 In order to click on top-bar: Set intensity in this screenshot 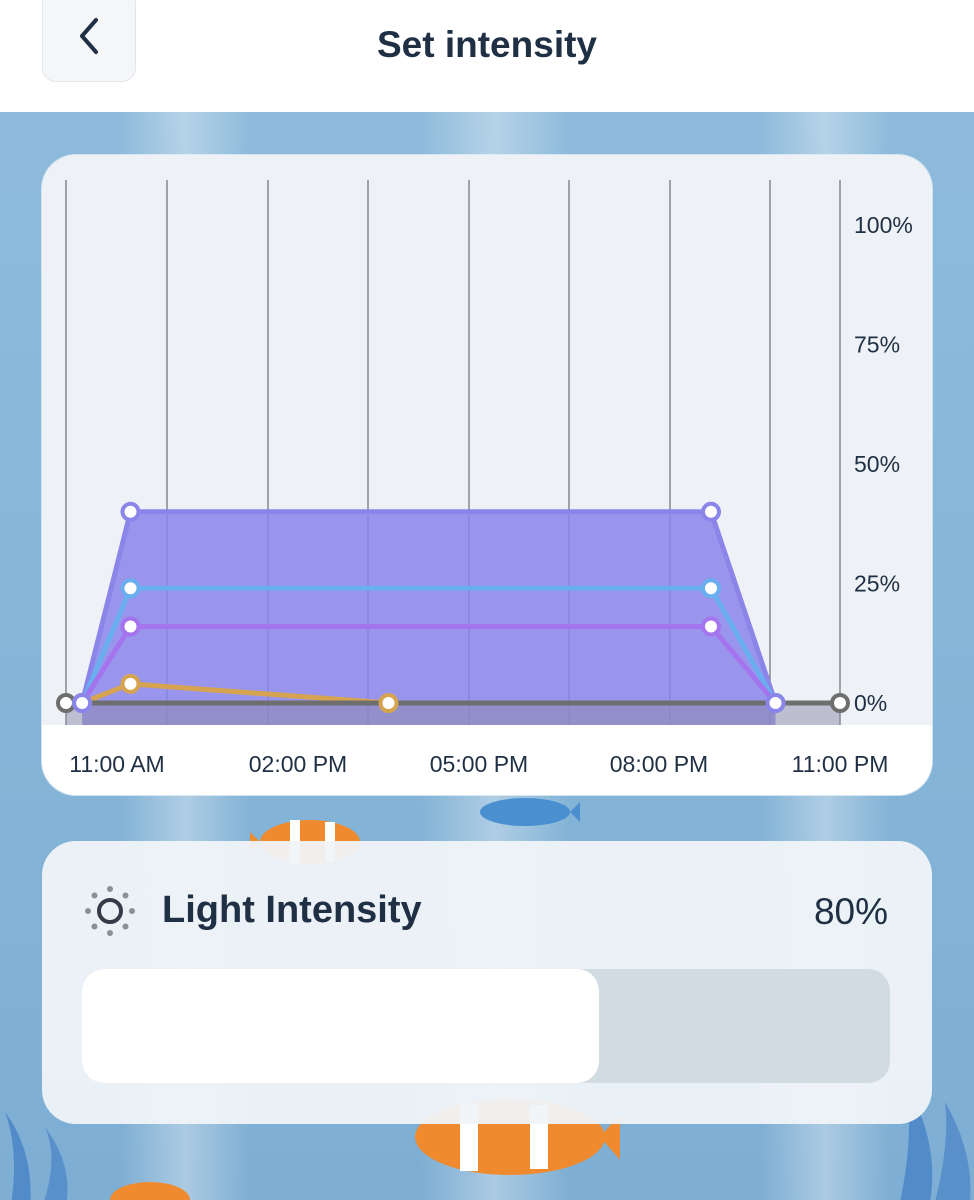, I will do `click(487, 56)`.